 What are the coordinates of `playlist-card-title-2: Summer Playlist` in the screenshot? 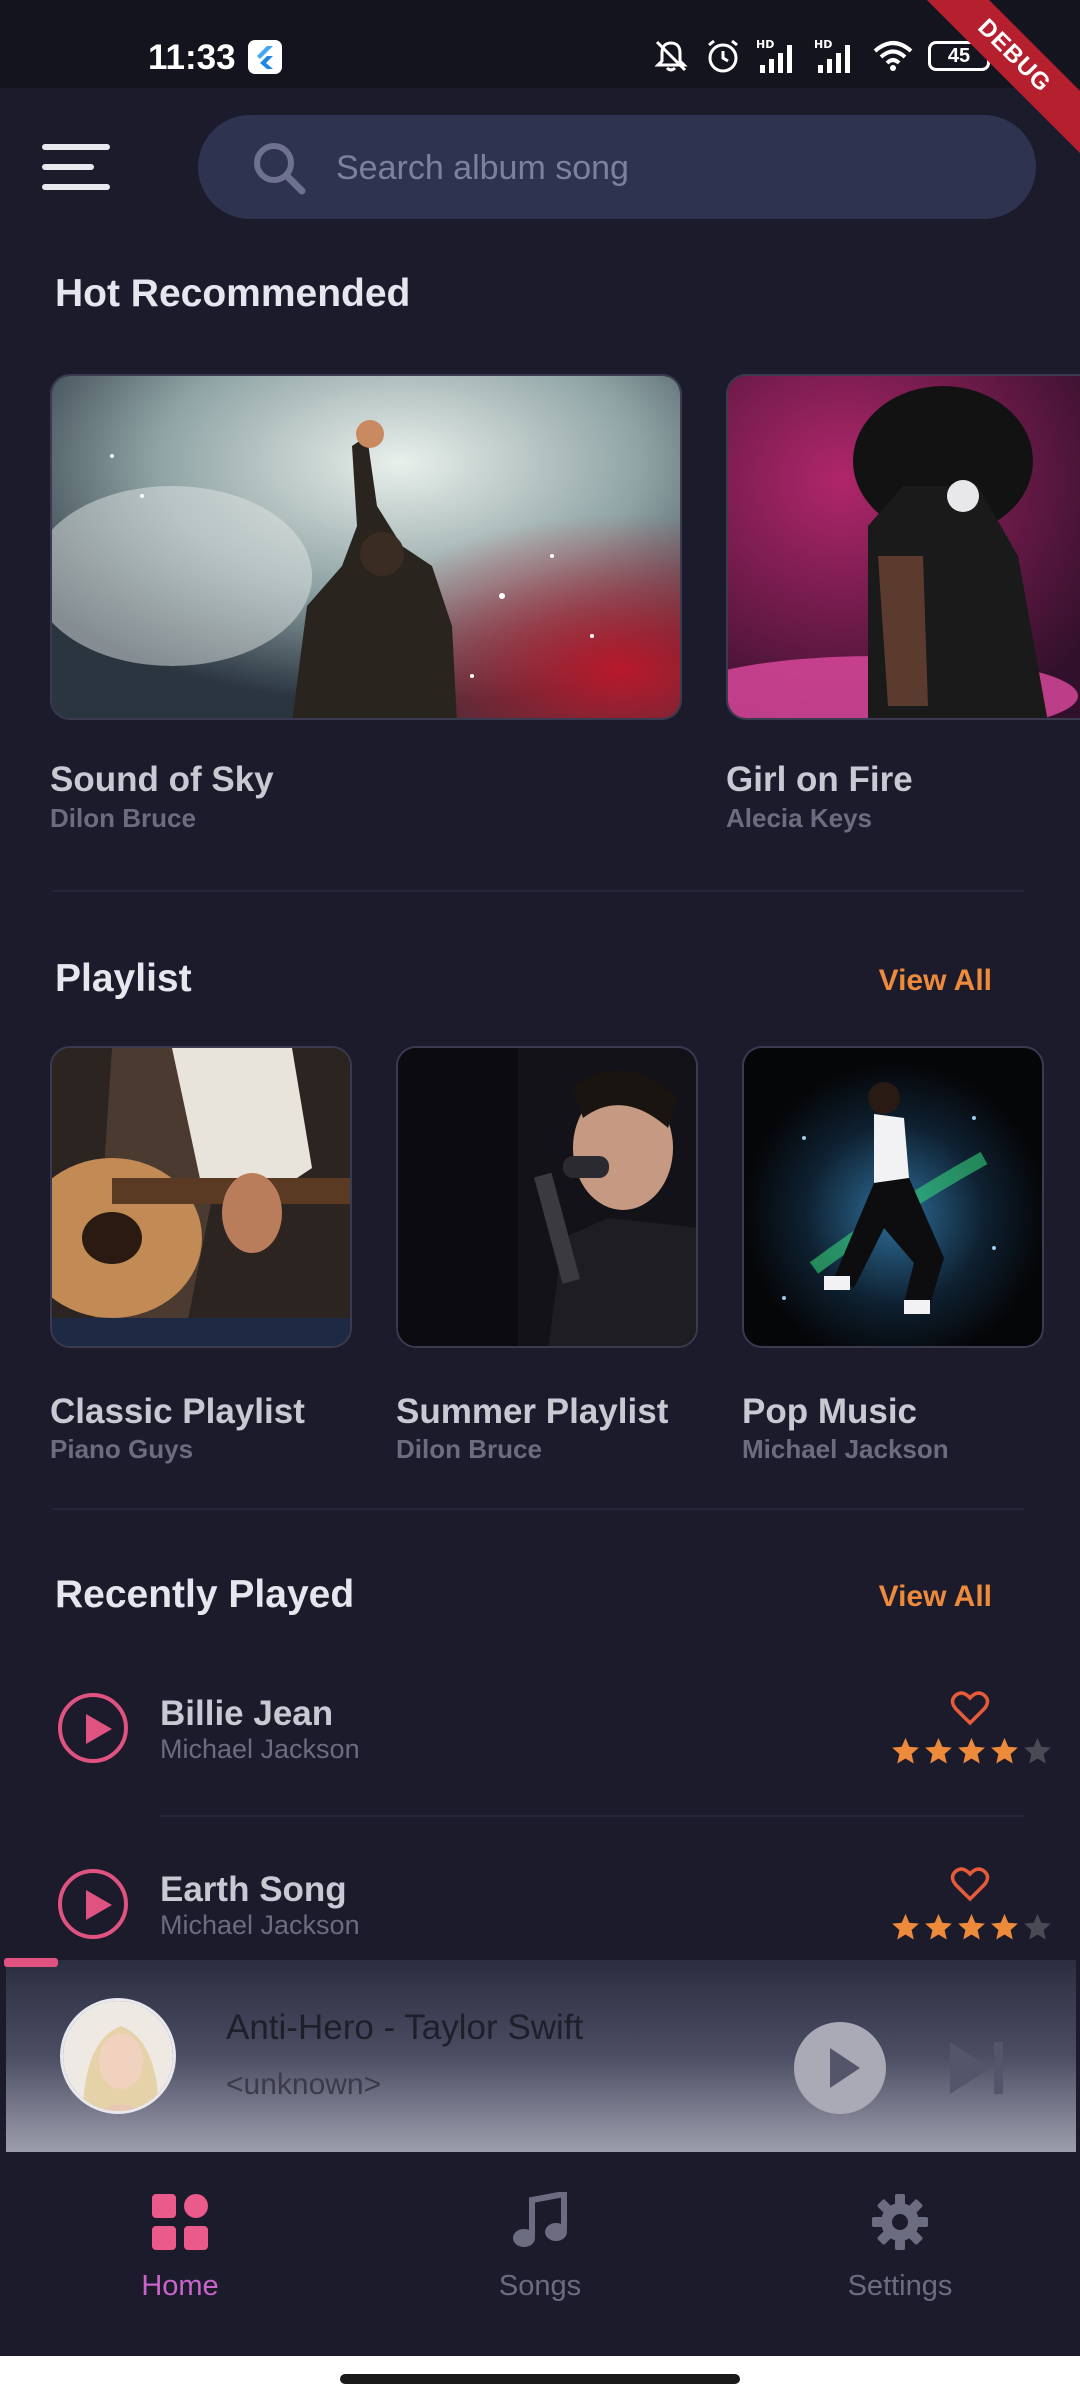 It's located at (532, 1411).